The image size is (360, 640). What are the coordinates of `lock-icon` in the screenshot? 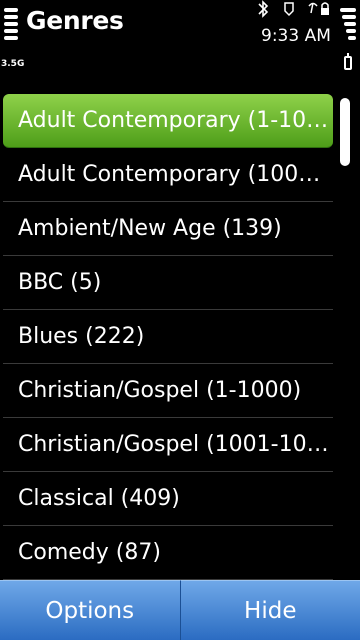 It's located at (325, 8).